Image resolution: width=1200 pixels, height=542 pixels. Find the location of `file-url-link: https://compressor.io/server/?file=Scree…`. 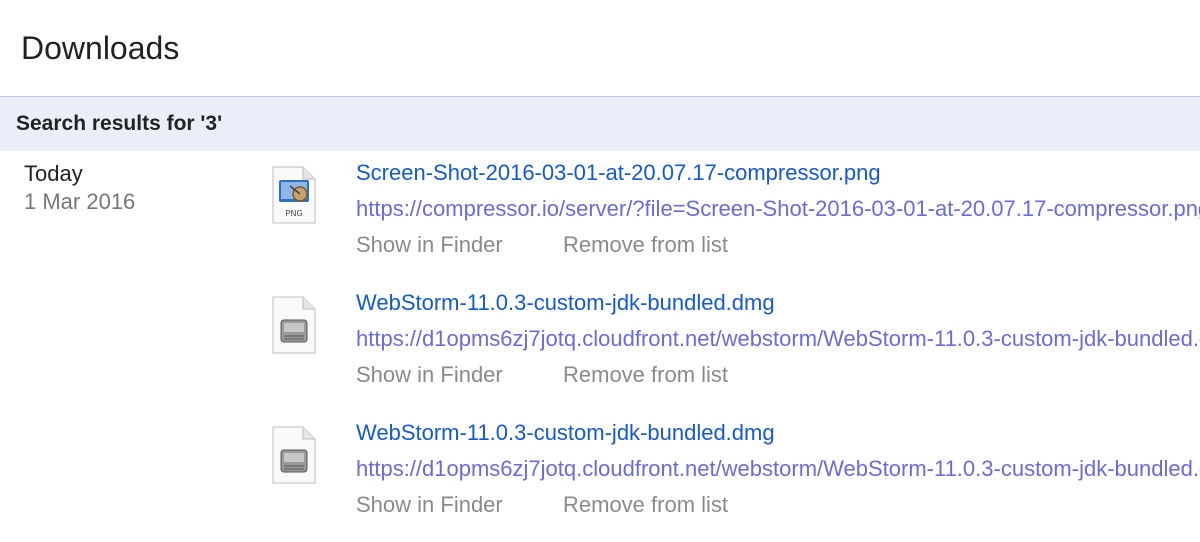

file-url-link: https://compressor.io/server/?file=Scree… is located at coordinates (778, 209).